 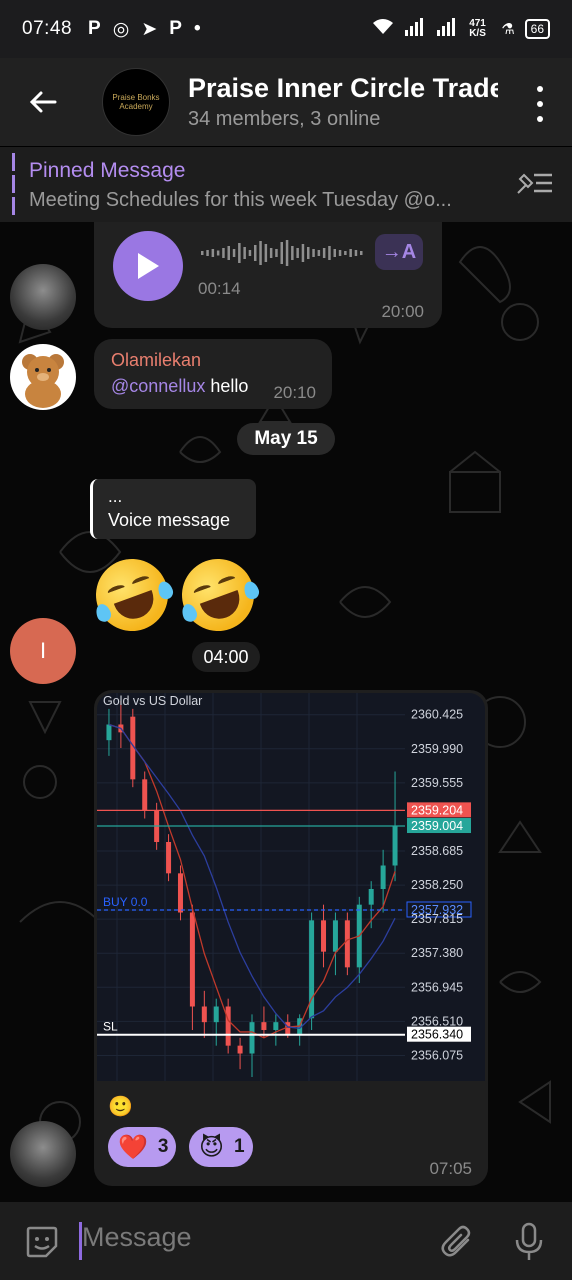 I want to click on group-avatar: Praise Bonks Academy, so click(x=136, y=102).